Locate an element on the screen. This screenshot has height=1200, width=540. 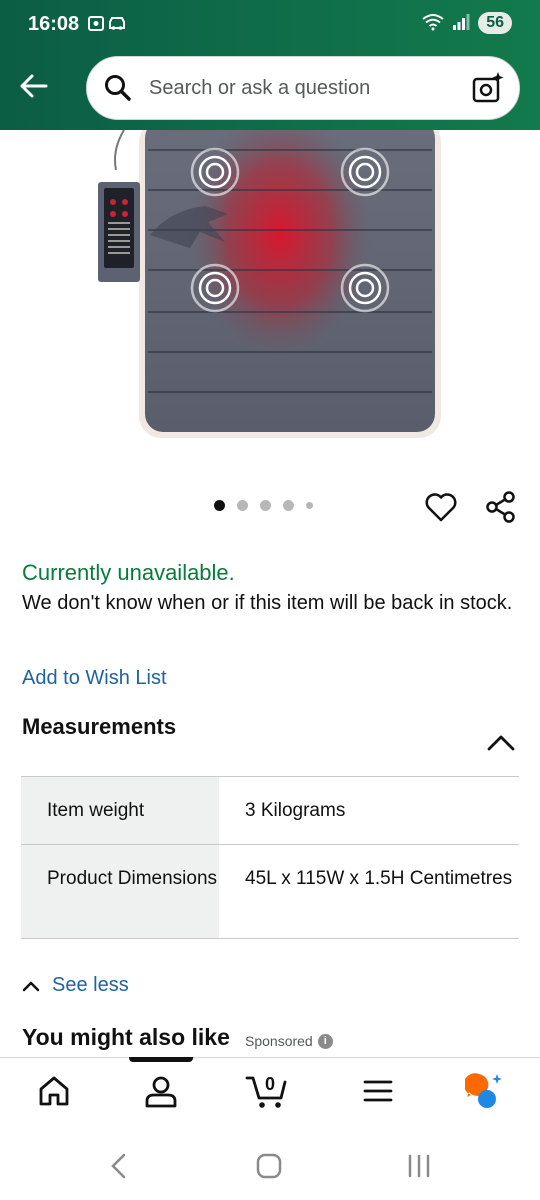
sponsored-label: Sponsored i is located at coordinates (289, 1041).